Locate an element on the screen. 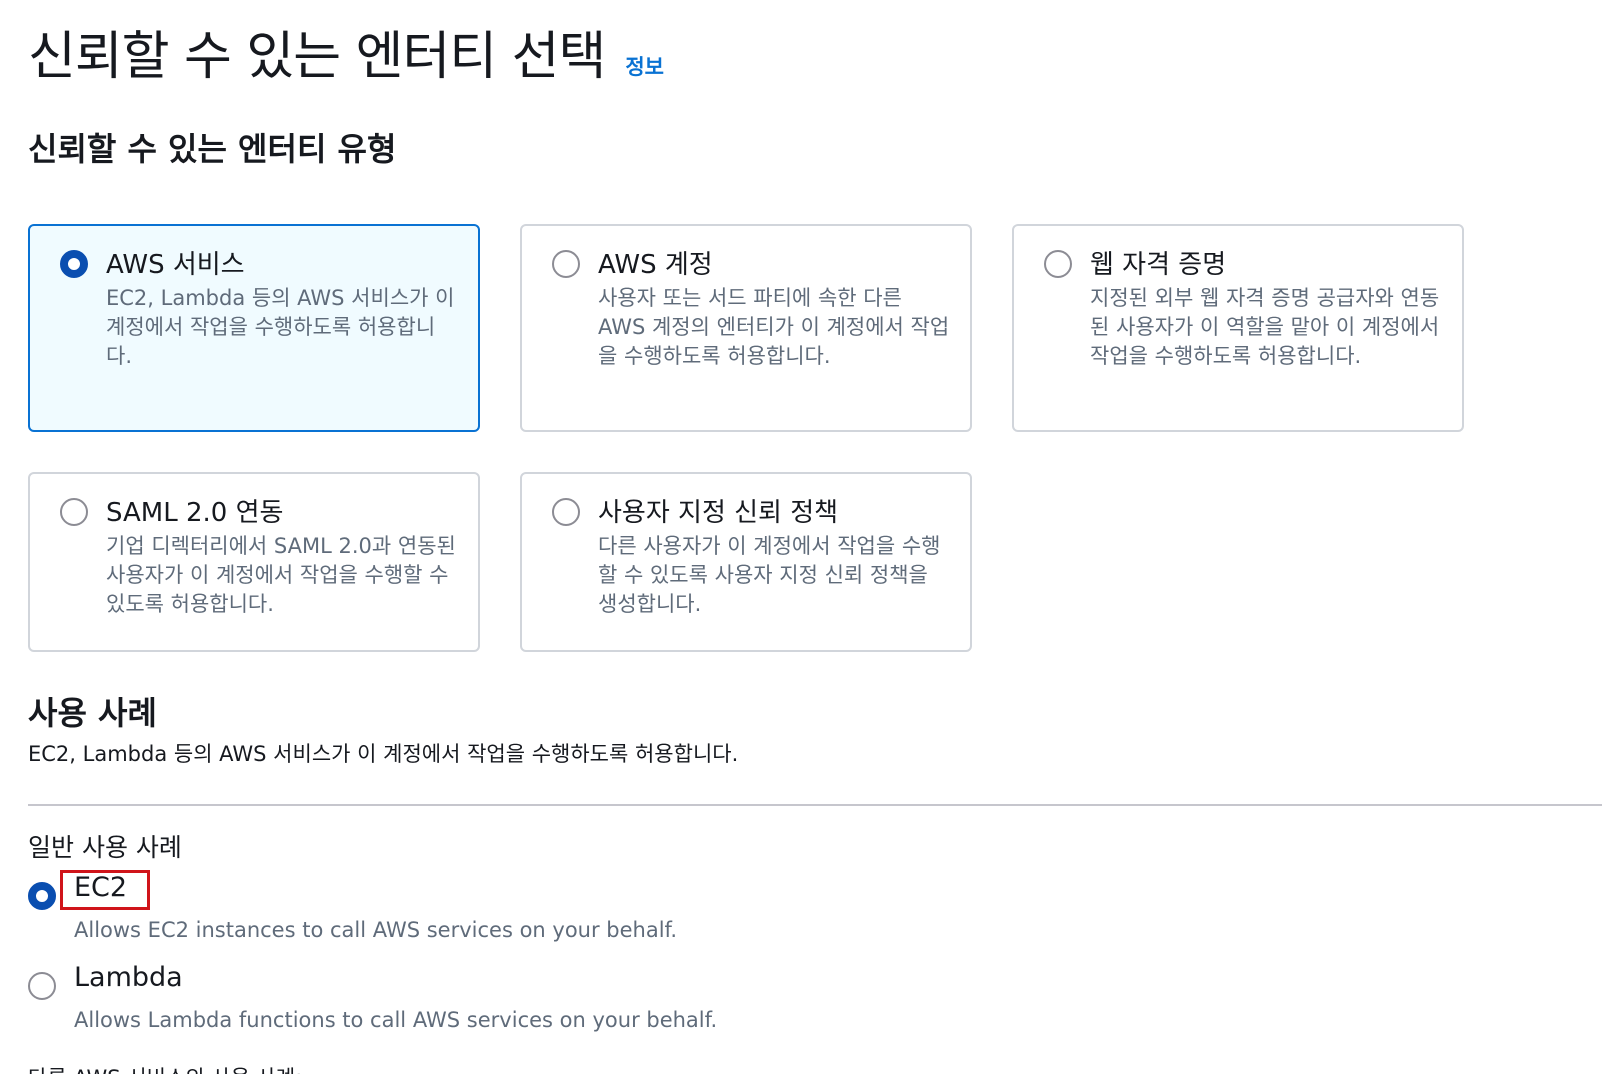 The image size is (1602, 1092). radio-aws-account is located at coordinates (566, 264).